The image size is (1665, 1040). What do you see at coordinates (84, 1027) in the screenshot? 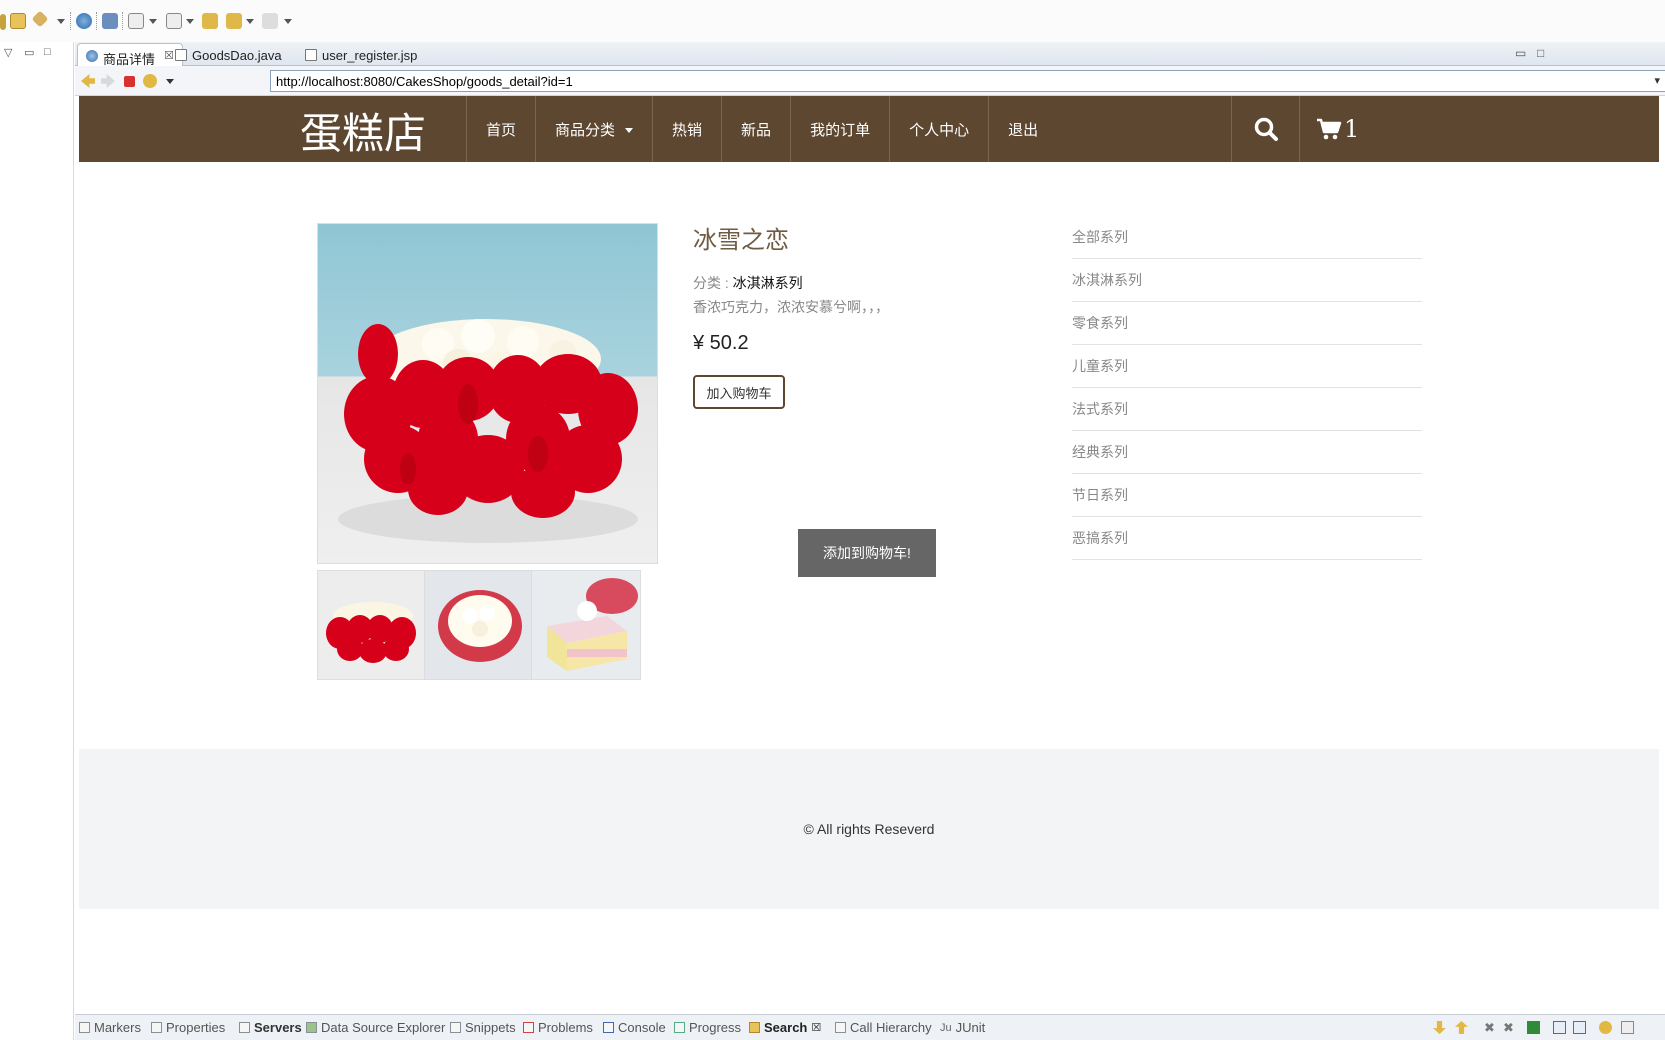
I see `markers-icon` at bounding box center [84, 1027].